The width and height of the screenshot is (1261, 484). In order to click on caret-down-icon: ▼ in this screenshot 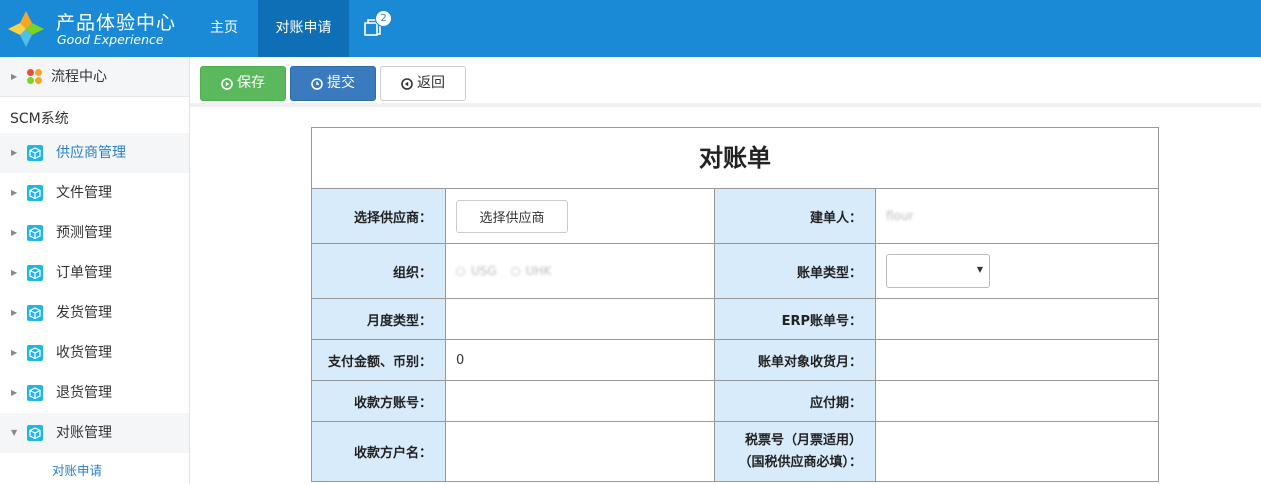, I will do `click(14, 432)`.